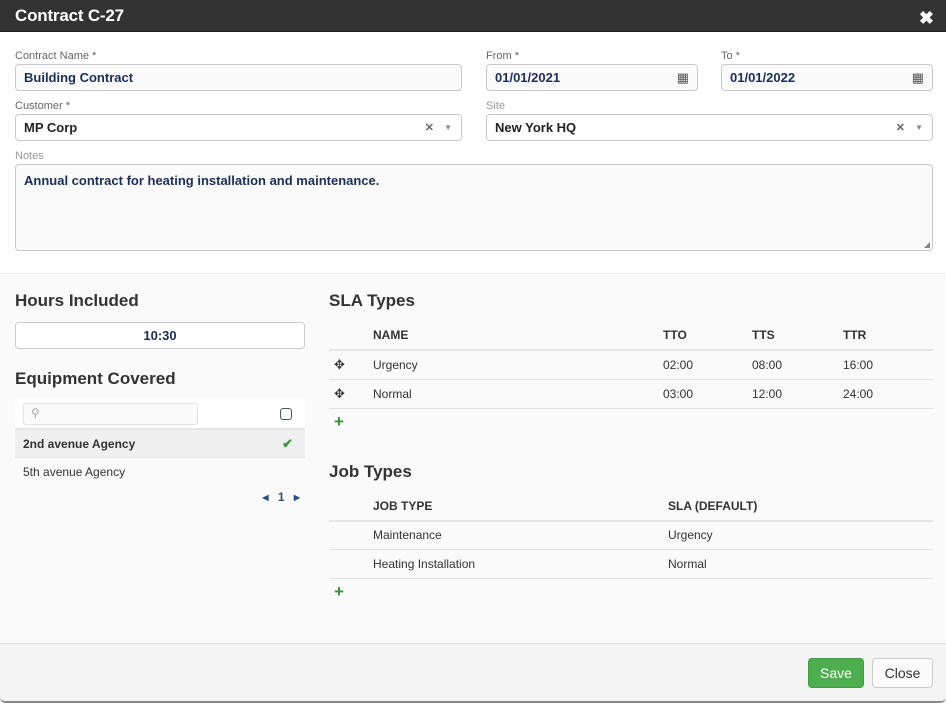 The image size is (946, 703). I want to click on from-field: From * 01/01/2021 ▦, so click(592, 70).